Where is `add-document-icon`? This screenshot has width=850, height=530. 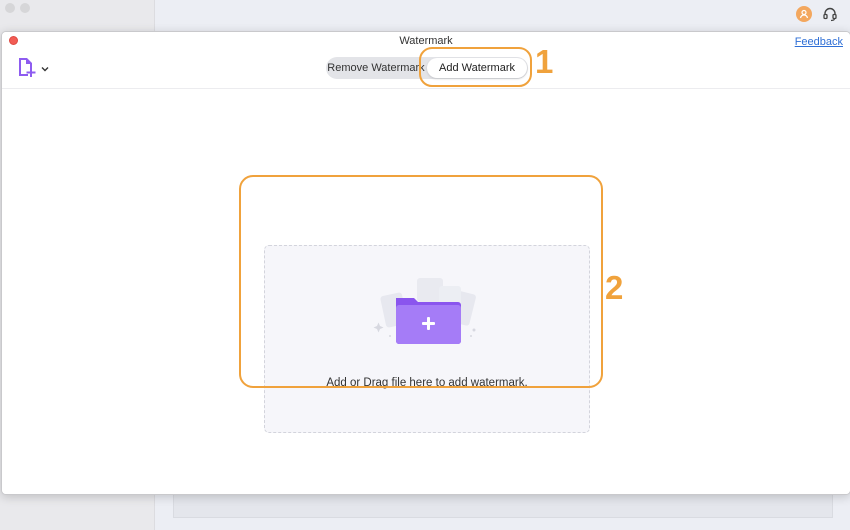 add-document-icon is located at coordinates (27, 69).